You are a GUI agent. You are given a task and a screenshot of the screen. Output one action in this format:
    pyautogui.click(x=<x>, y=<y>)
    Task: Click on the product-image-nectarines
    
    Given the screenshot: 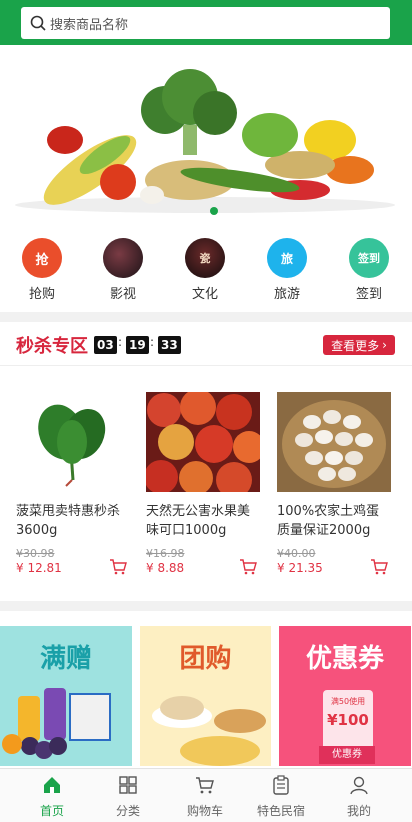 What is the action you would take?
    pyautogui.click(x=203, y=442)
    